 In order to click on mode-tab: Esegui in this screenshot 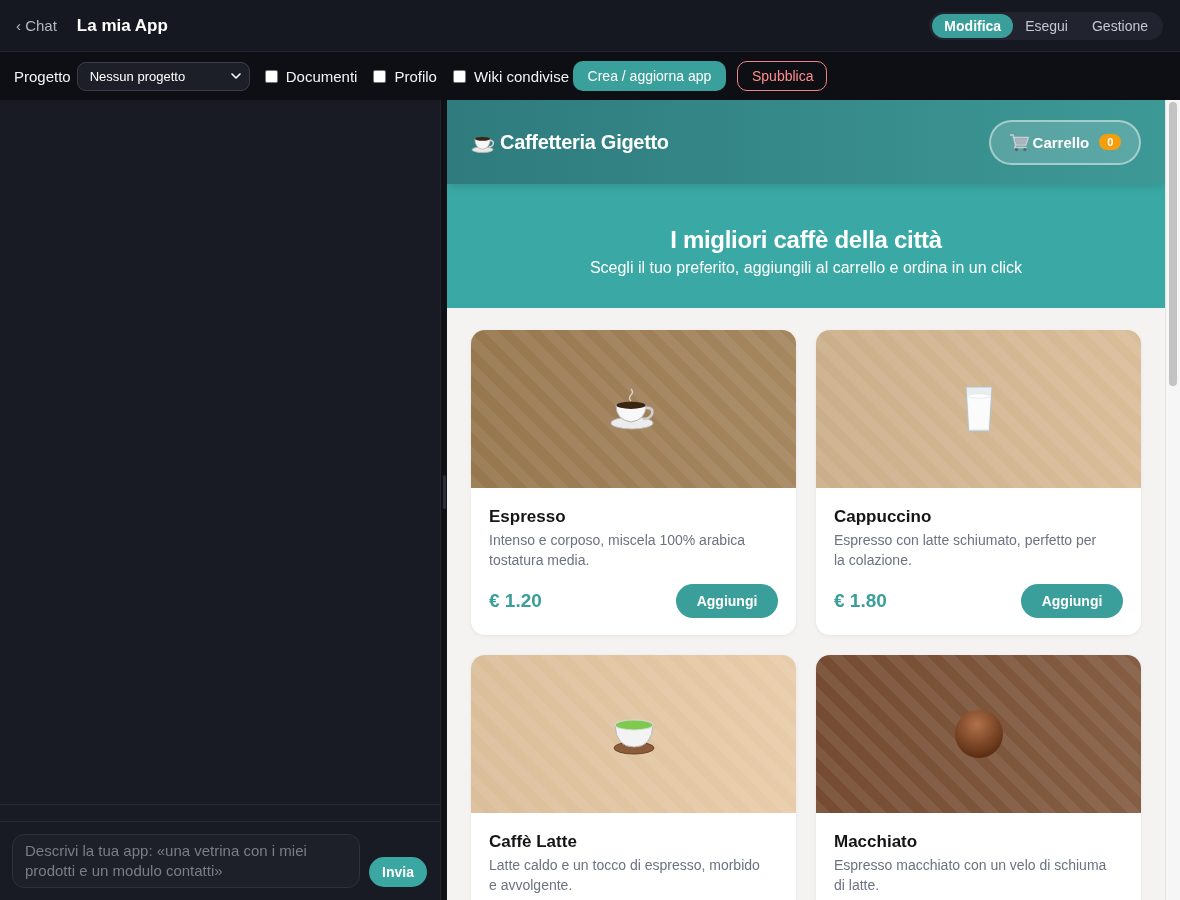, I will do `click(1046, 25)`.